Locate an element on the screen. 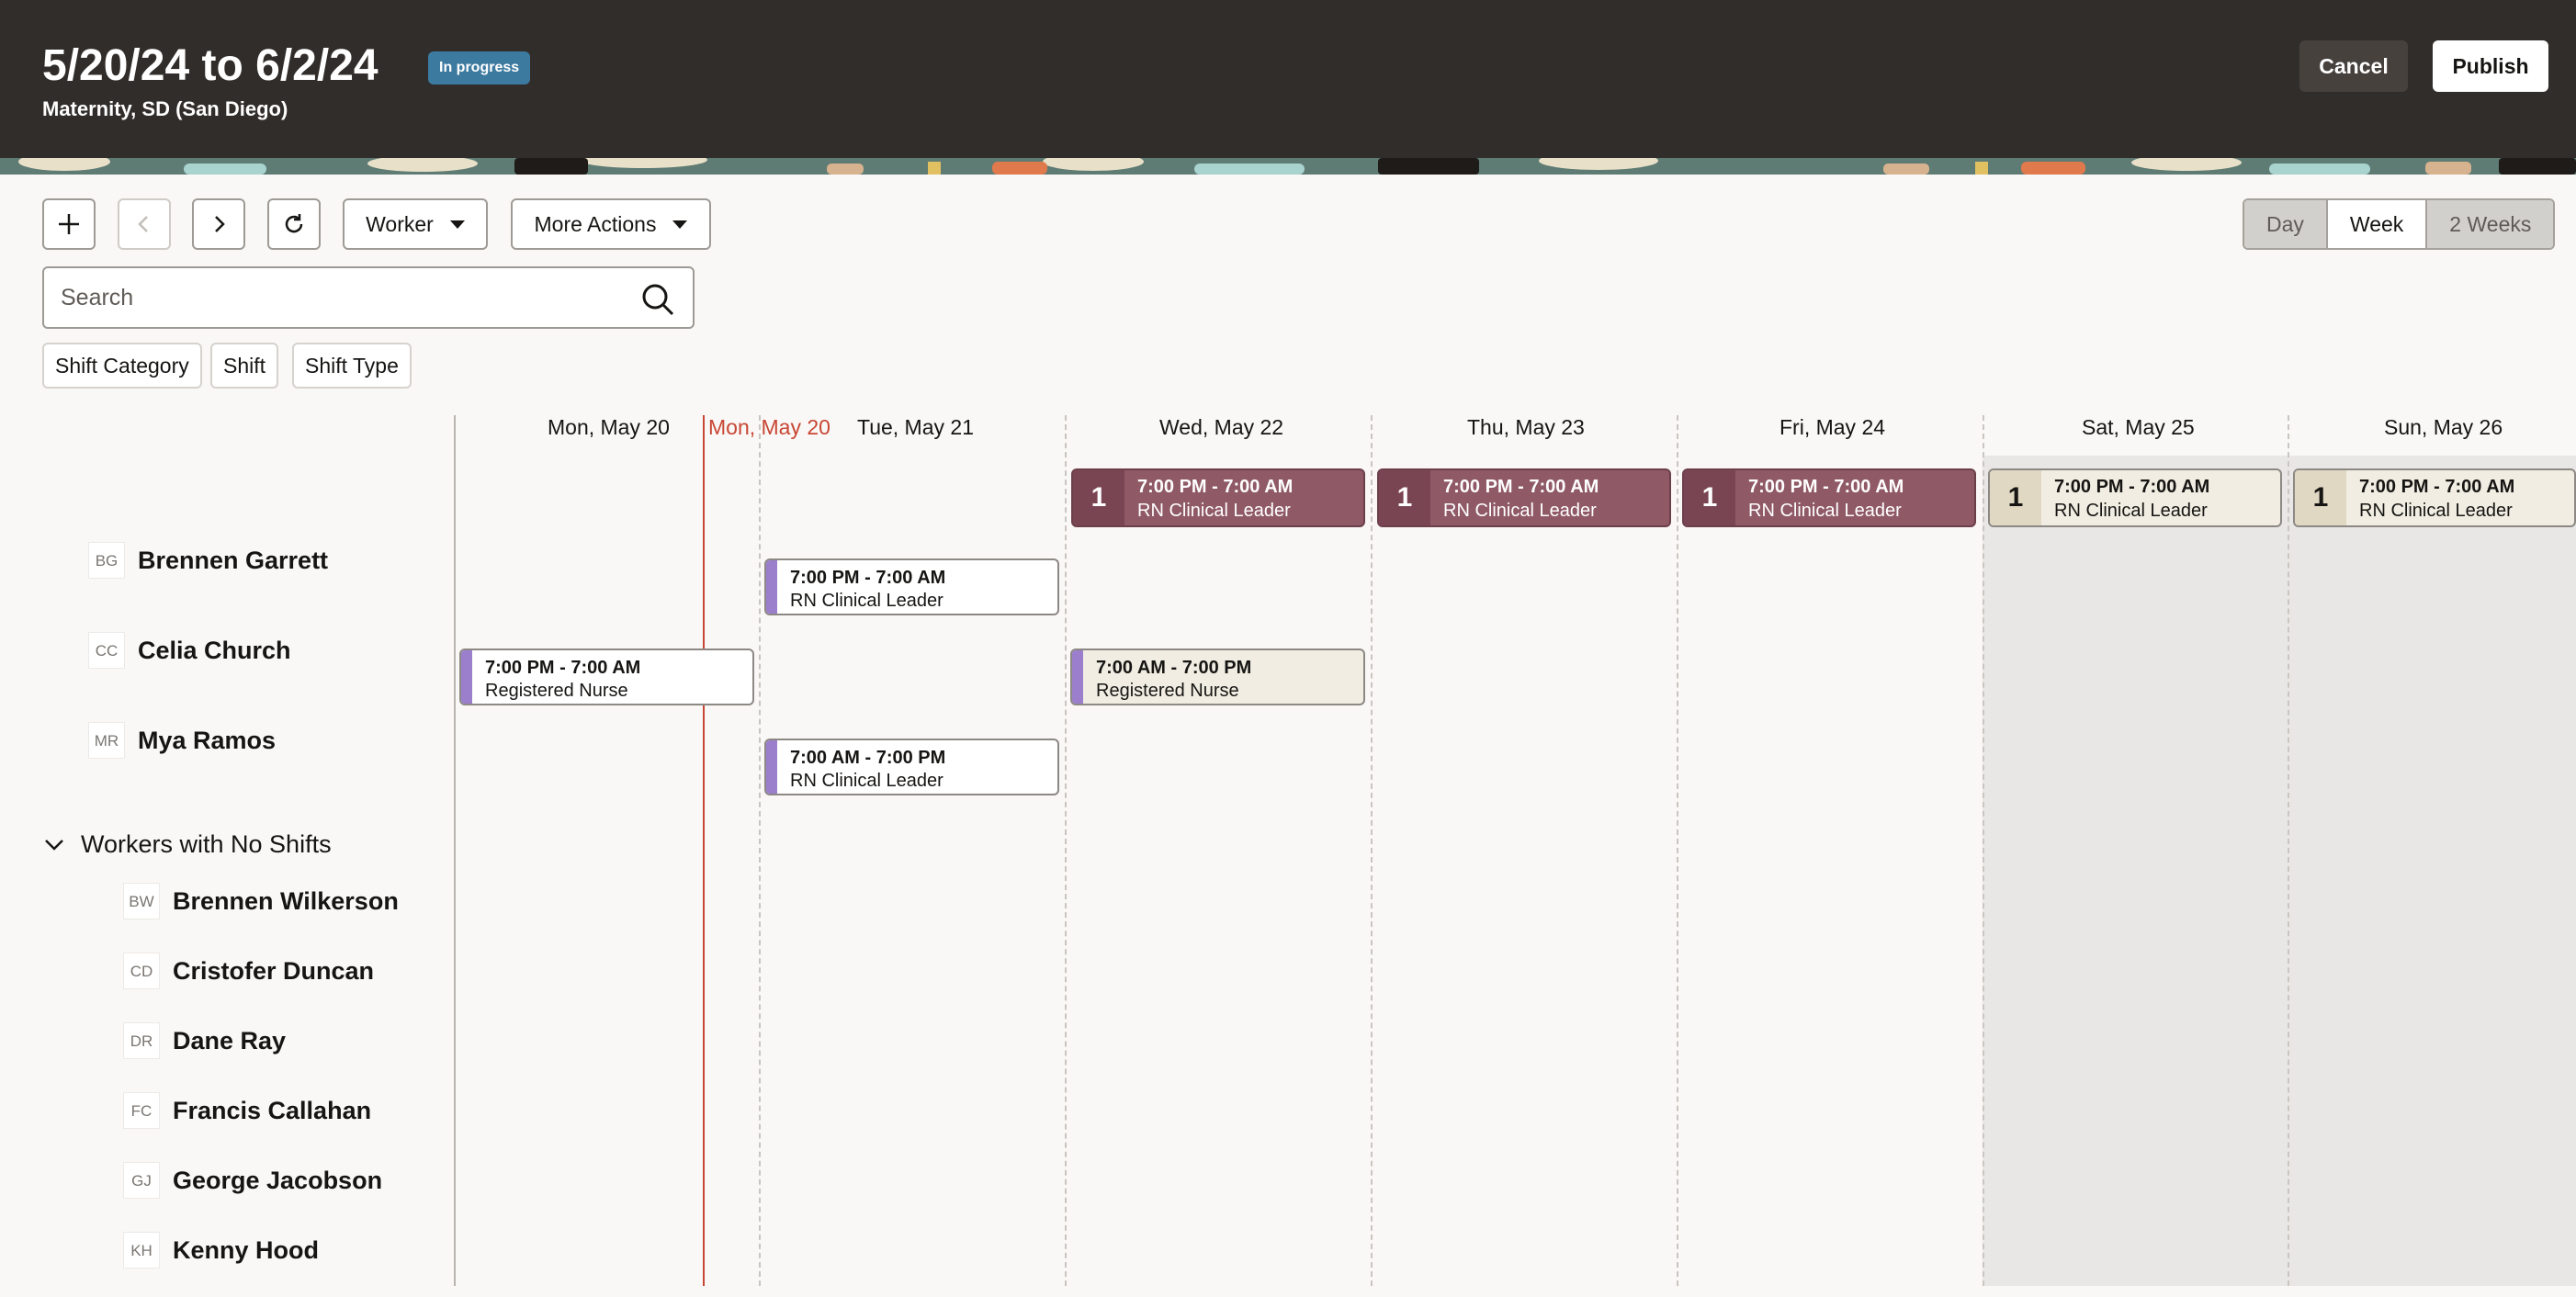  filter-shift: Shift is located at coordinates (244, 366).